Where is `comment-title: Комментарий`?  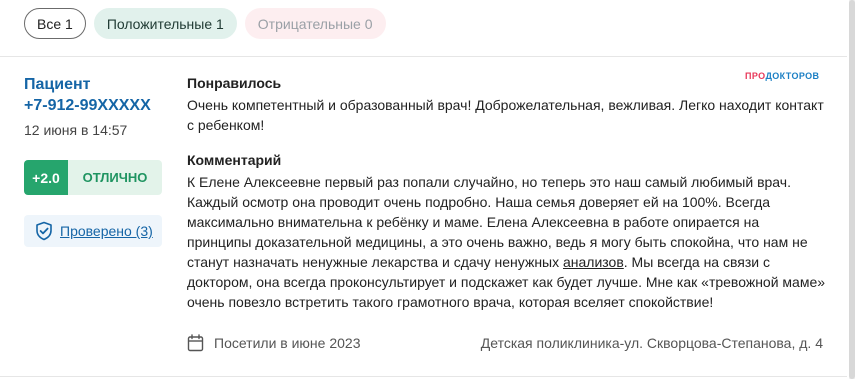 comment-title: Комментарий is located at coordinates (234, 160).